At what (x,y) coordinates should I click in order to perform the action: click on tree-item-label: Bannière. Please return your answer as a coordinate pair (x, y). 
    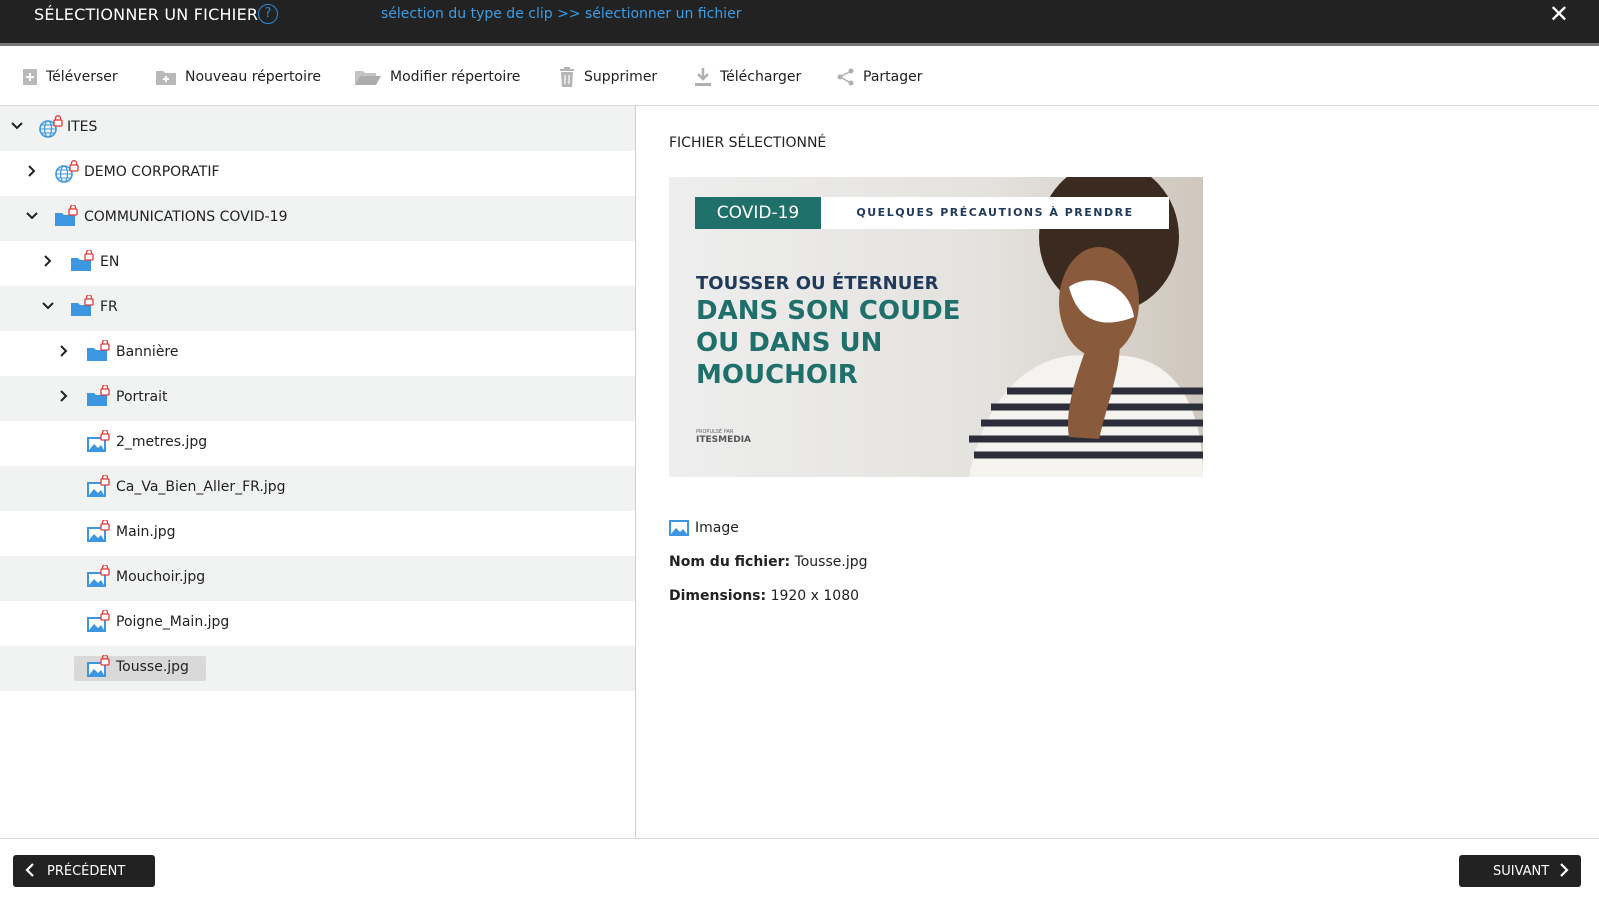
    Looking at the image, I should click on (147, 352).